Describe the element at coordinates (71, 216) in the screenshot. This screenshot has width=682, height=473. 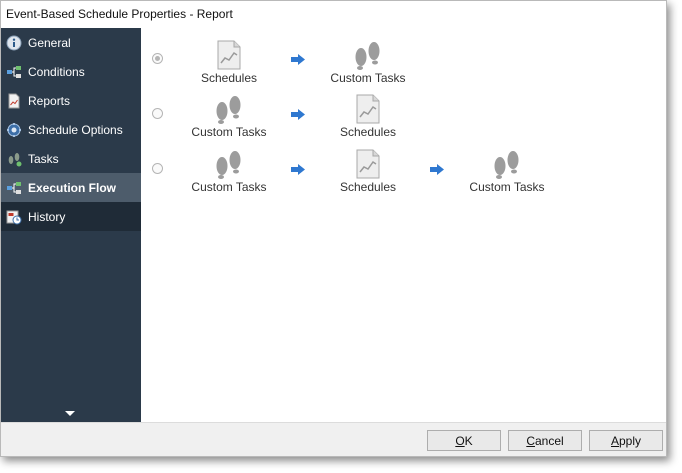
I see `sidebar-item-history: History` at that location.